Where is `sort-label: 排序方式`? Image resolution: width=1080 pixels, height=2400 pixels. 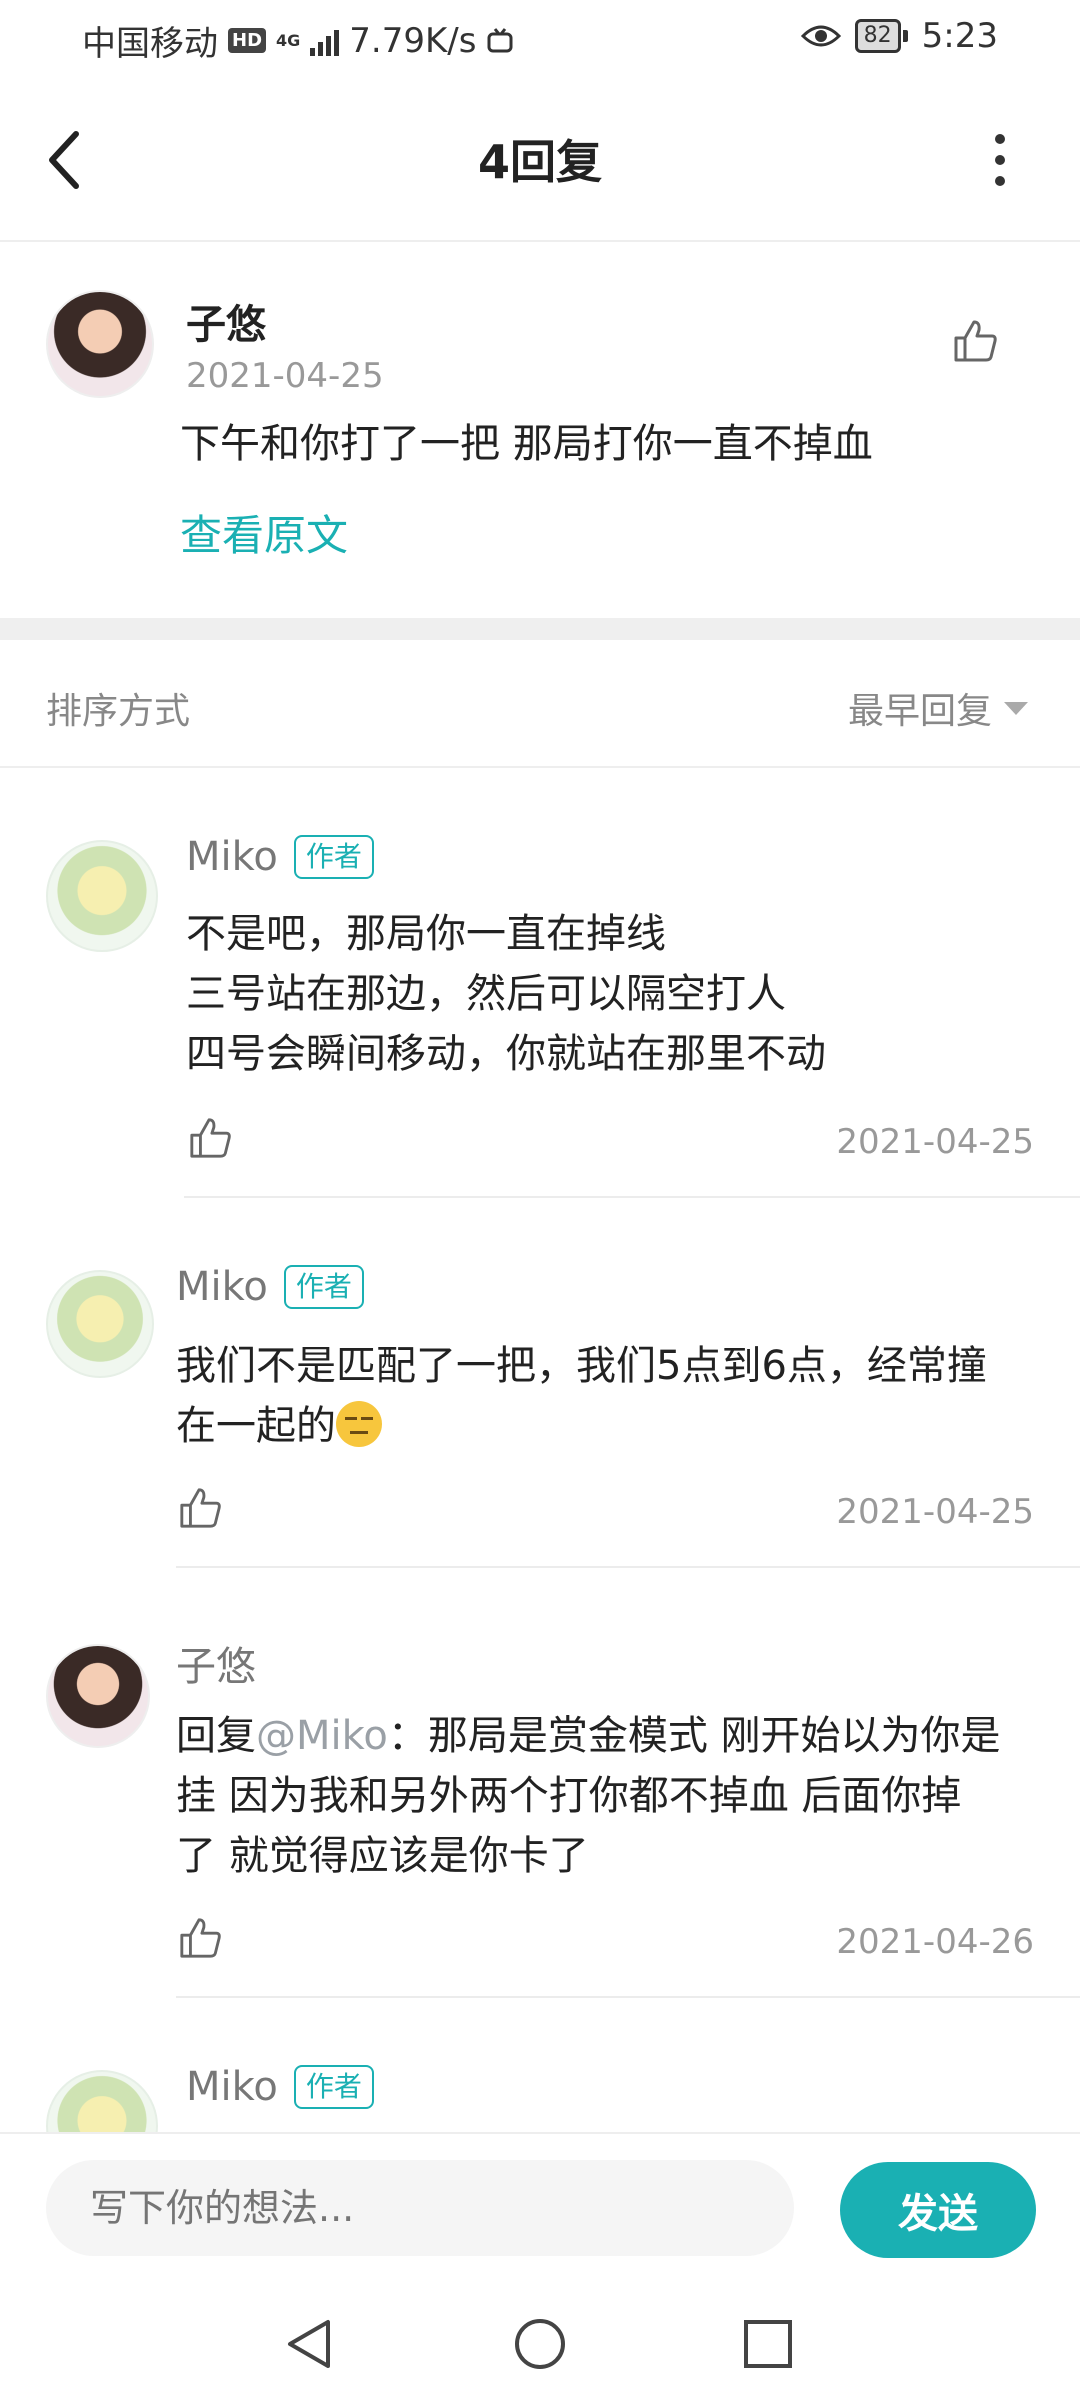 sort-label: 排序方式 is located at coordinates (118, 711).